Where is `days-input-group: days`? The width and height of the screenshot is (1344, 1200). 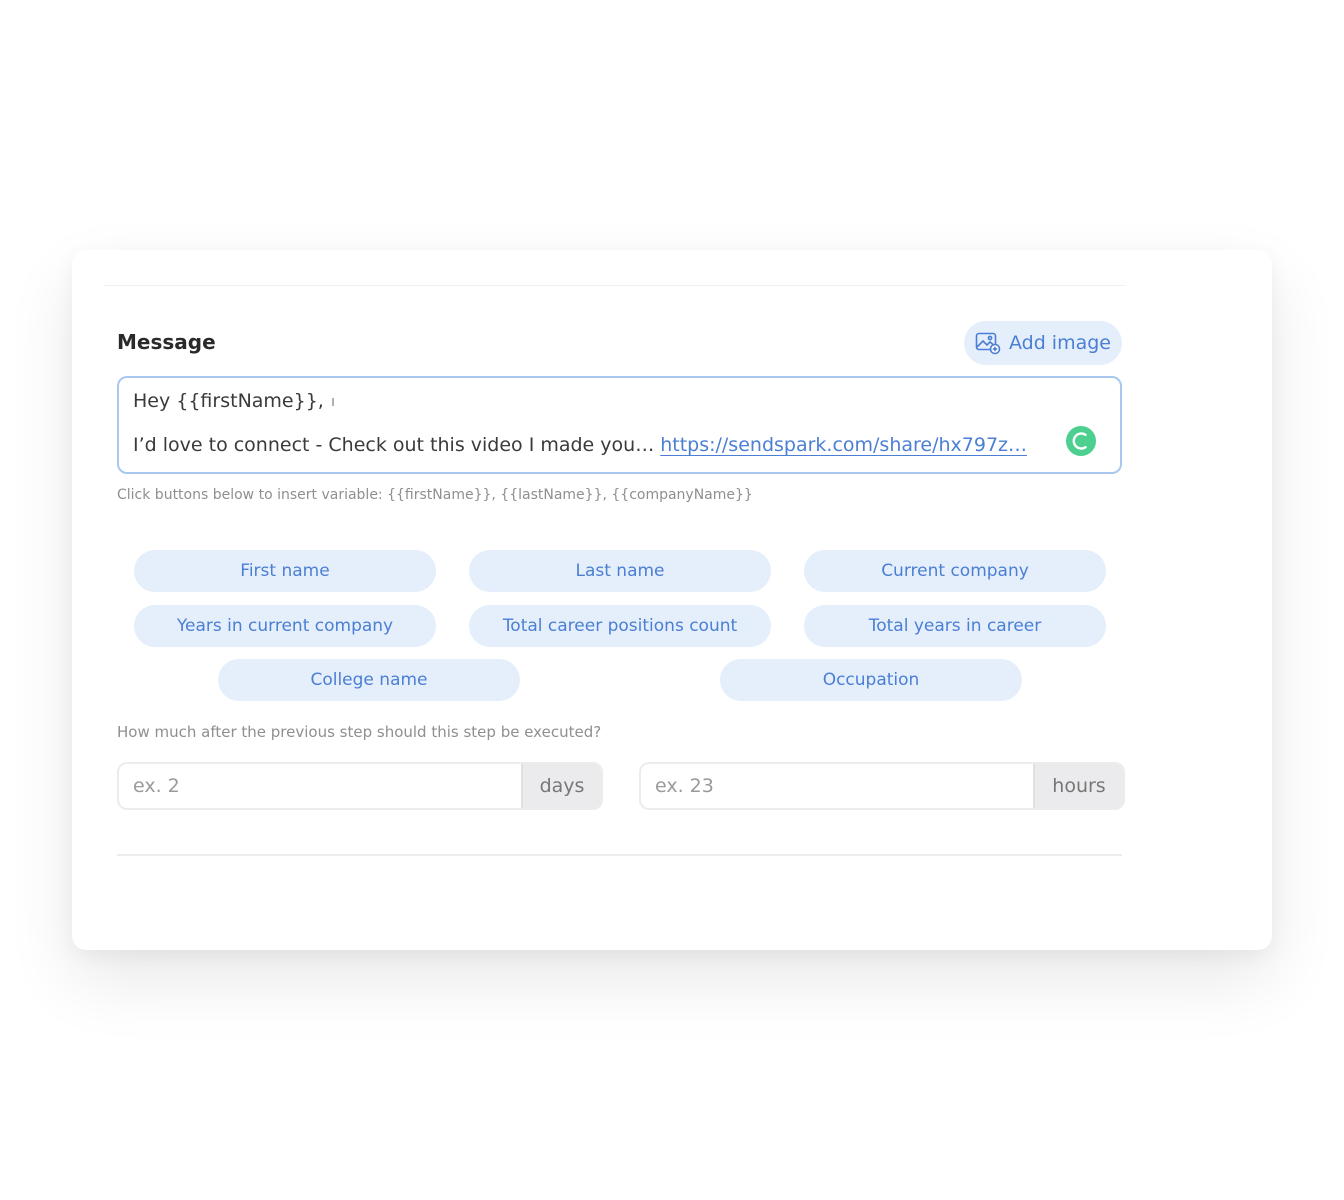 days-input-group: days is located at coordinates (360, 786).